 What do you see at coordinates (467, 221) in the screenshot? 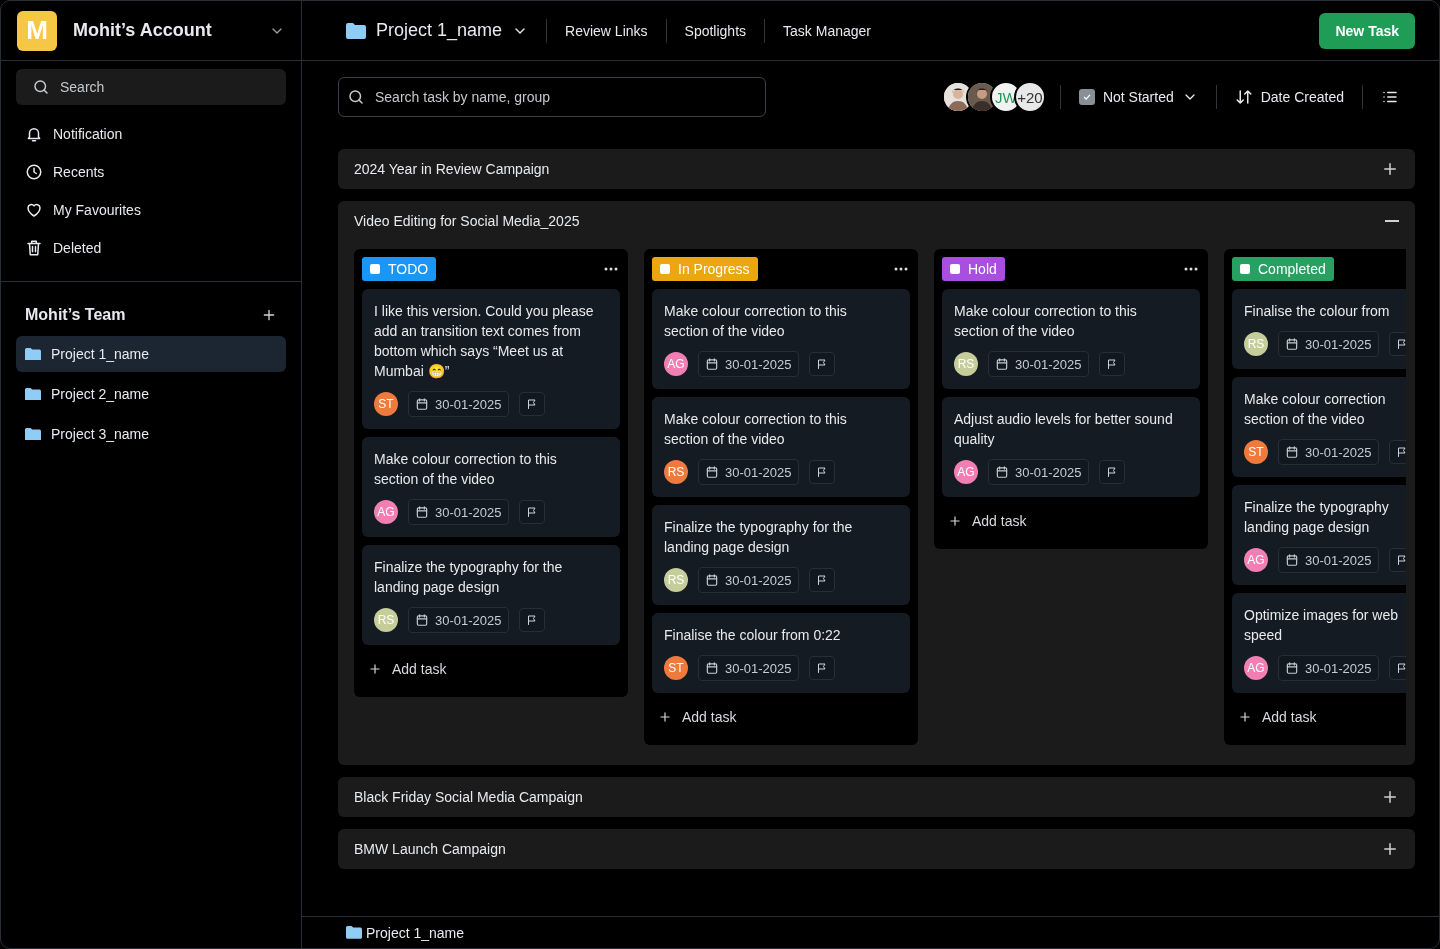
I see `group-title: Video Editing for Social Media_2025` at bounding box center [467, 221].